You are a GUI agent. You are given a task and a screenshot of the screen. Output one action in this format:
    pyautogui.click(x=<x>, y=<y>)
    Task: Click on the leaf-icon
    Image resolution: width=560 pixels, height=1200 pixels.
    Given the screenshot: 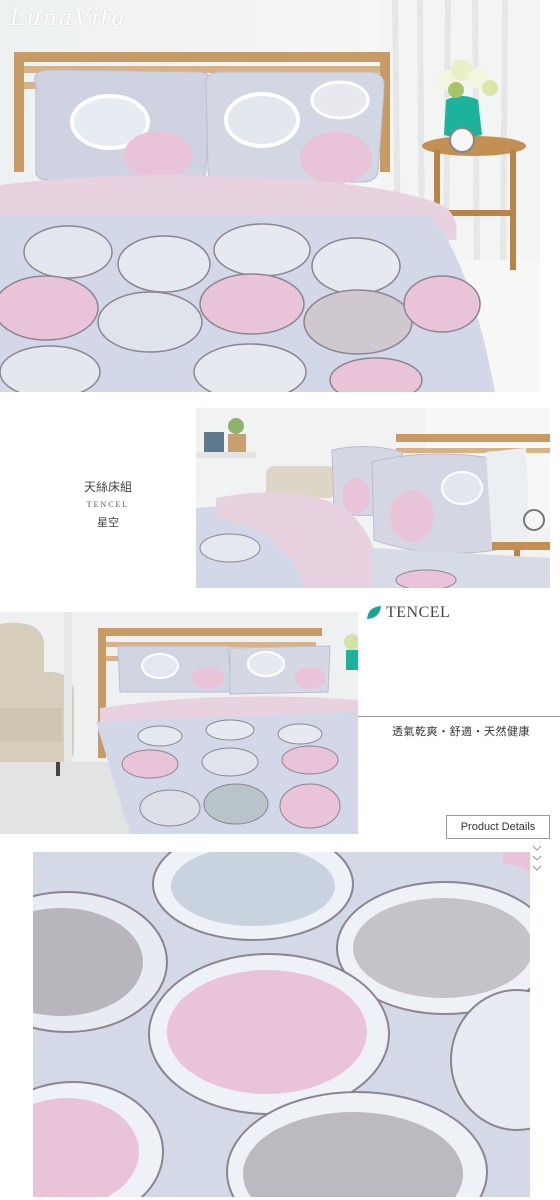 What is the action you would take?
    pyautogui.click(x=374, y=612)
    